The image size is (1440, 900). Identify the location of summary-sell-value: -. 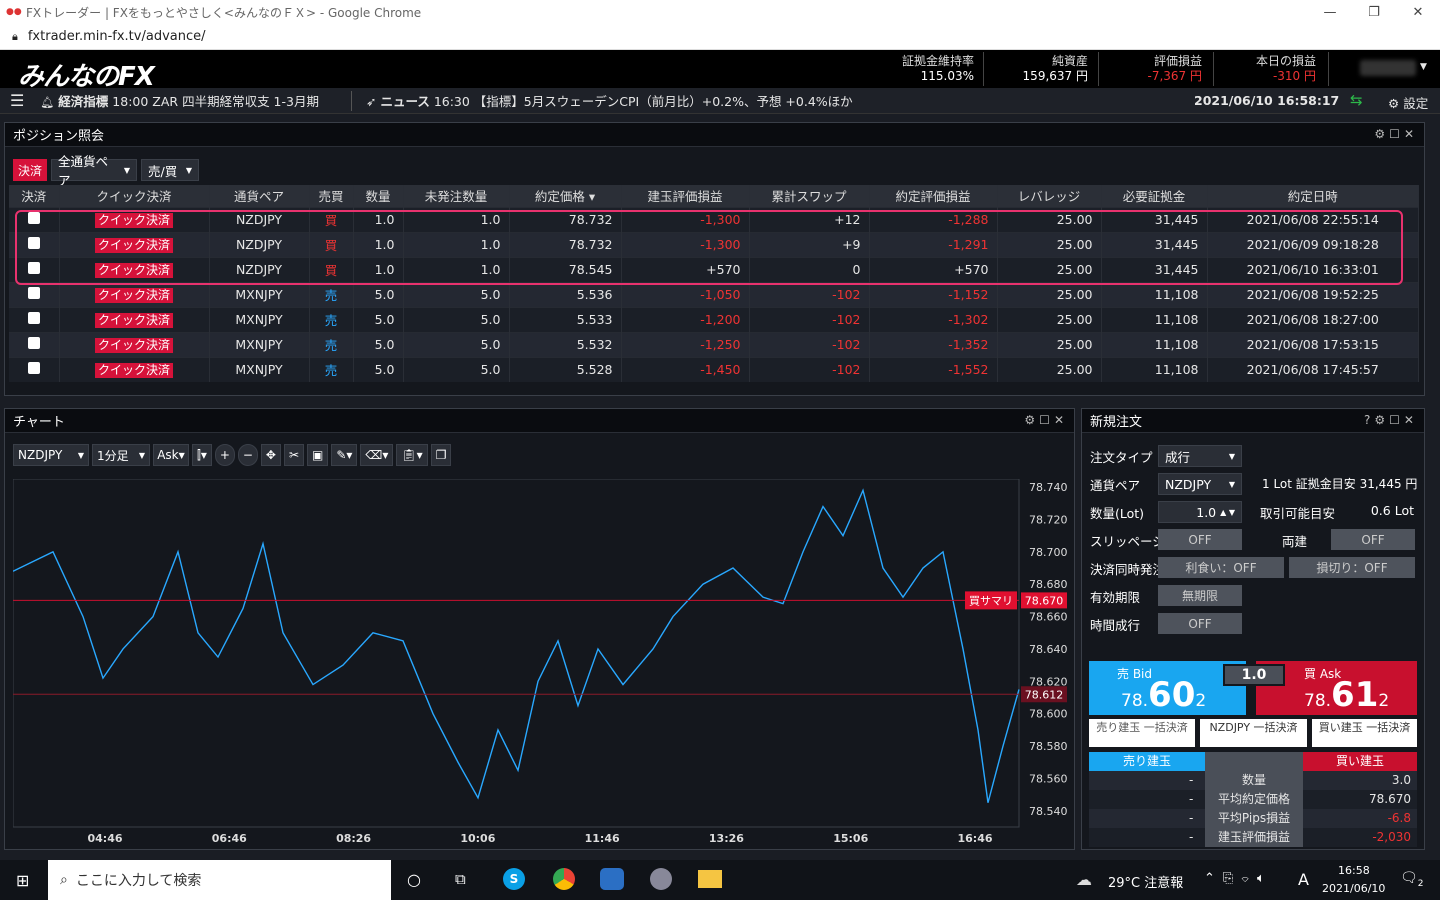
(1191, 837).